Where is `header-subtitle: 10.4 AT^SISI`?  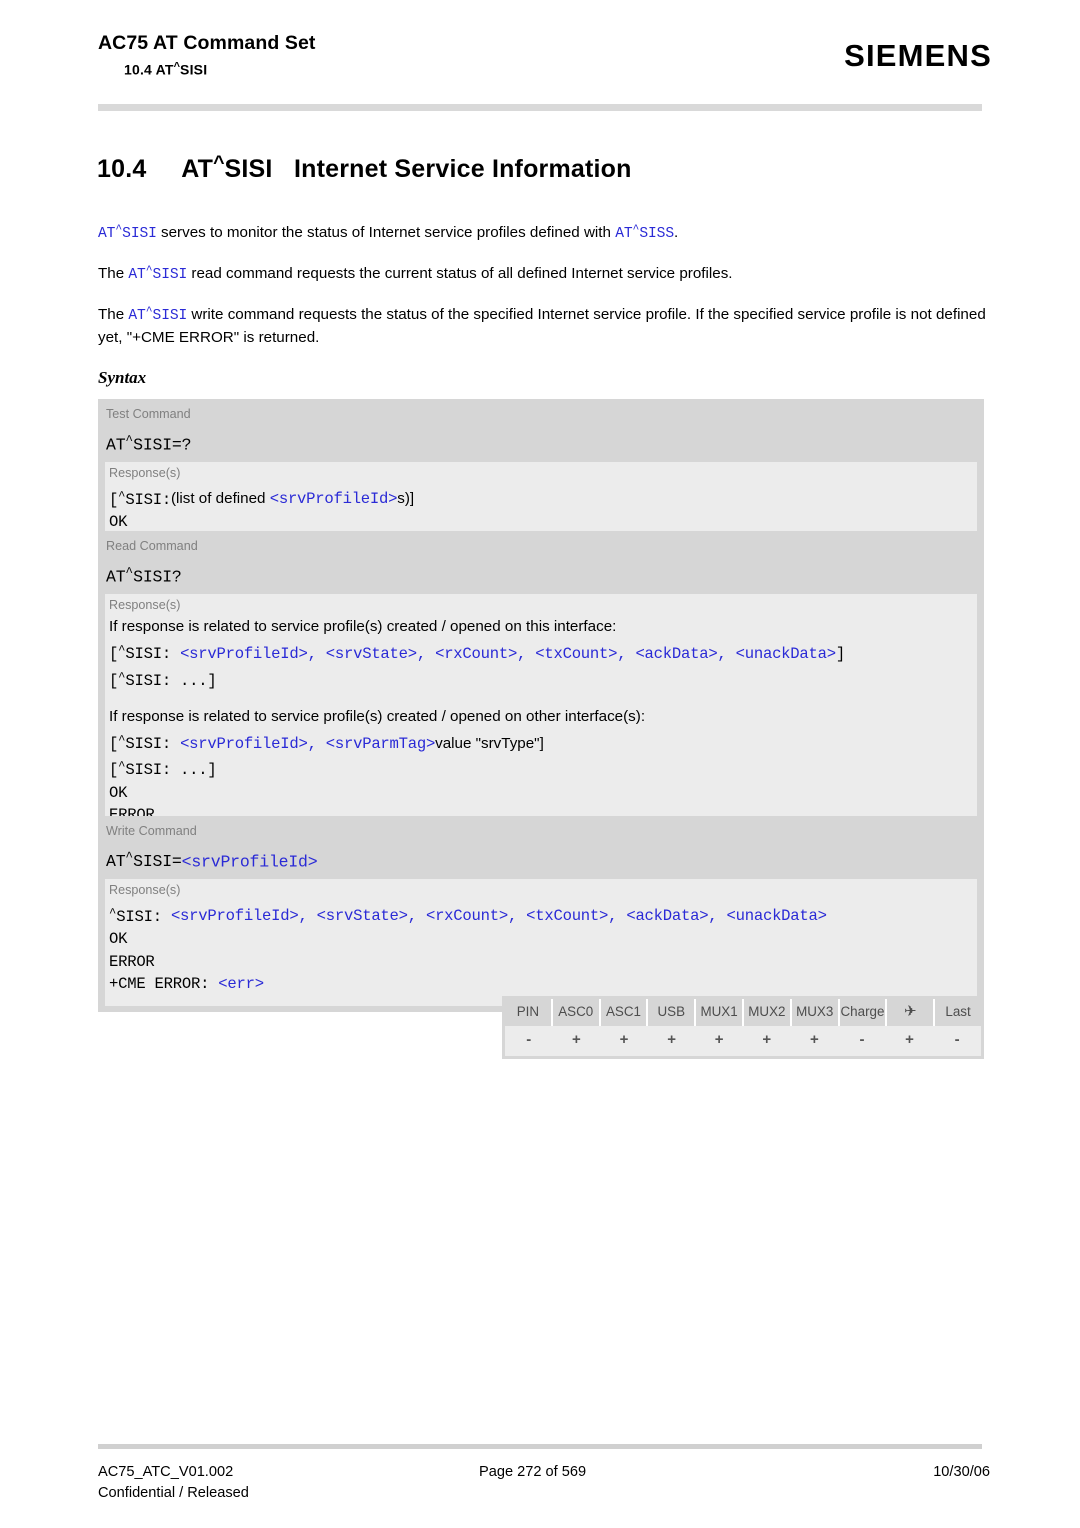 header-subtitle: 10.4 AT^SISI is located at coordinates (166, 69).